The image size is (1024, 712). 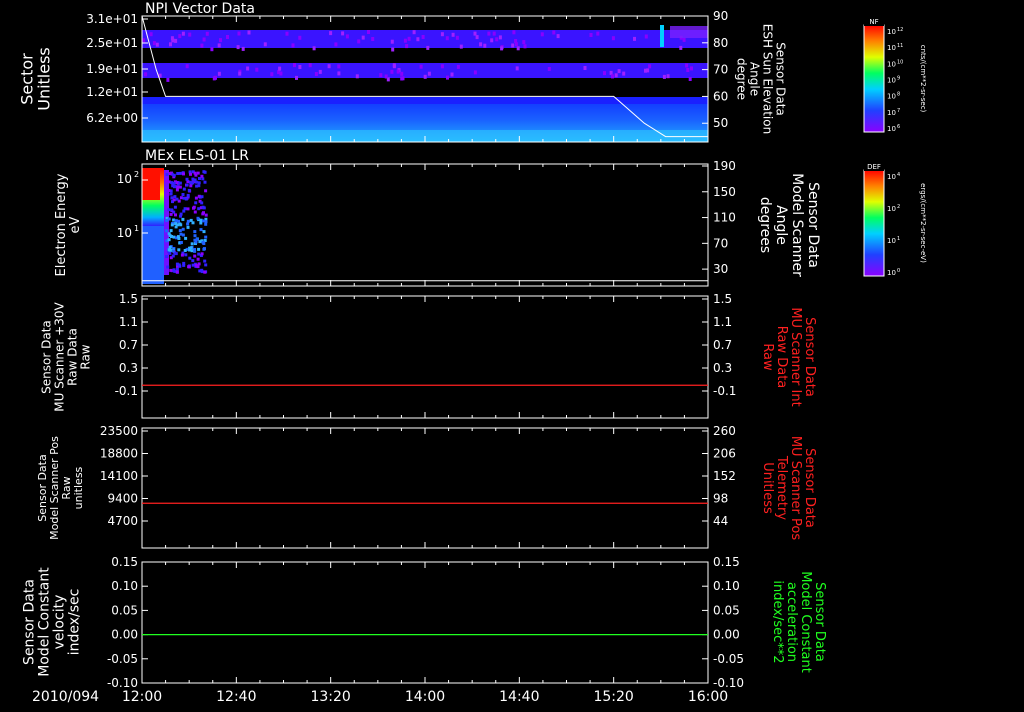 I want to click on nf-colorbar-tick-exp-4: 8, so click(x=898, y=95).